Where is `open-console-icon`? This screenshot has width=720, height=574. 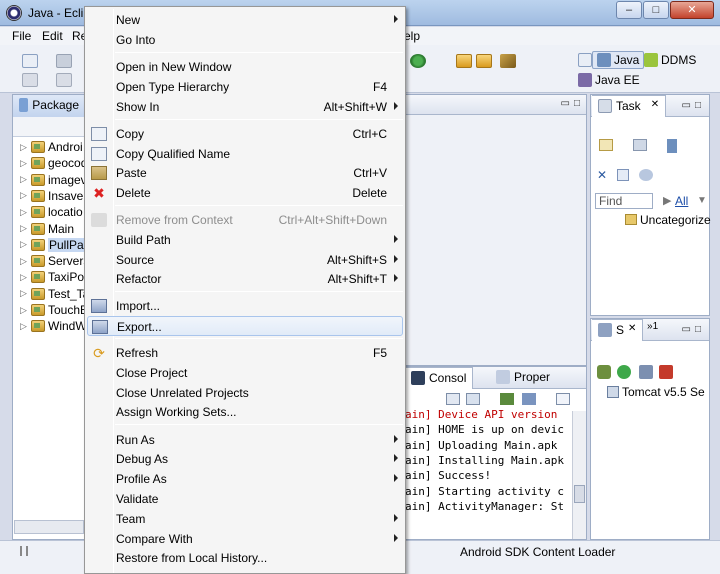 open-console-icon is located at coordinates (563, 399).